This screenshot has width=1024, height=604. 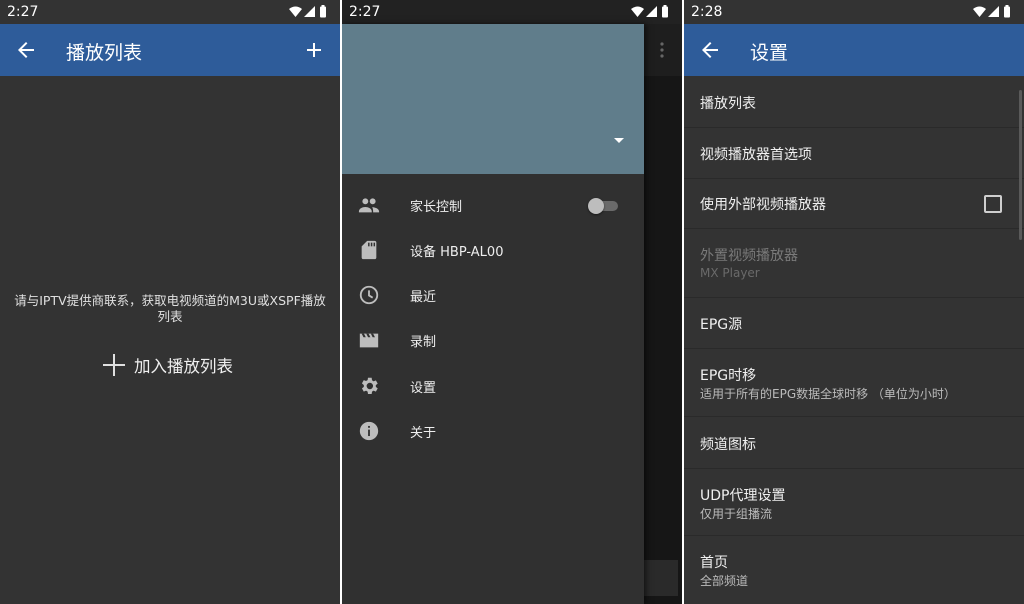 What do you see at coordinates (854, 502) in the screenshot?
I see `setting-udp-proxy: UDP代理设置 仅用于组播流` at bounding box center [854, 502].